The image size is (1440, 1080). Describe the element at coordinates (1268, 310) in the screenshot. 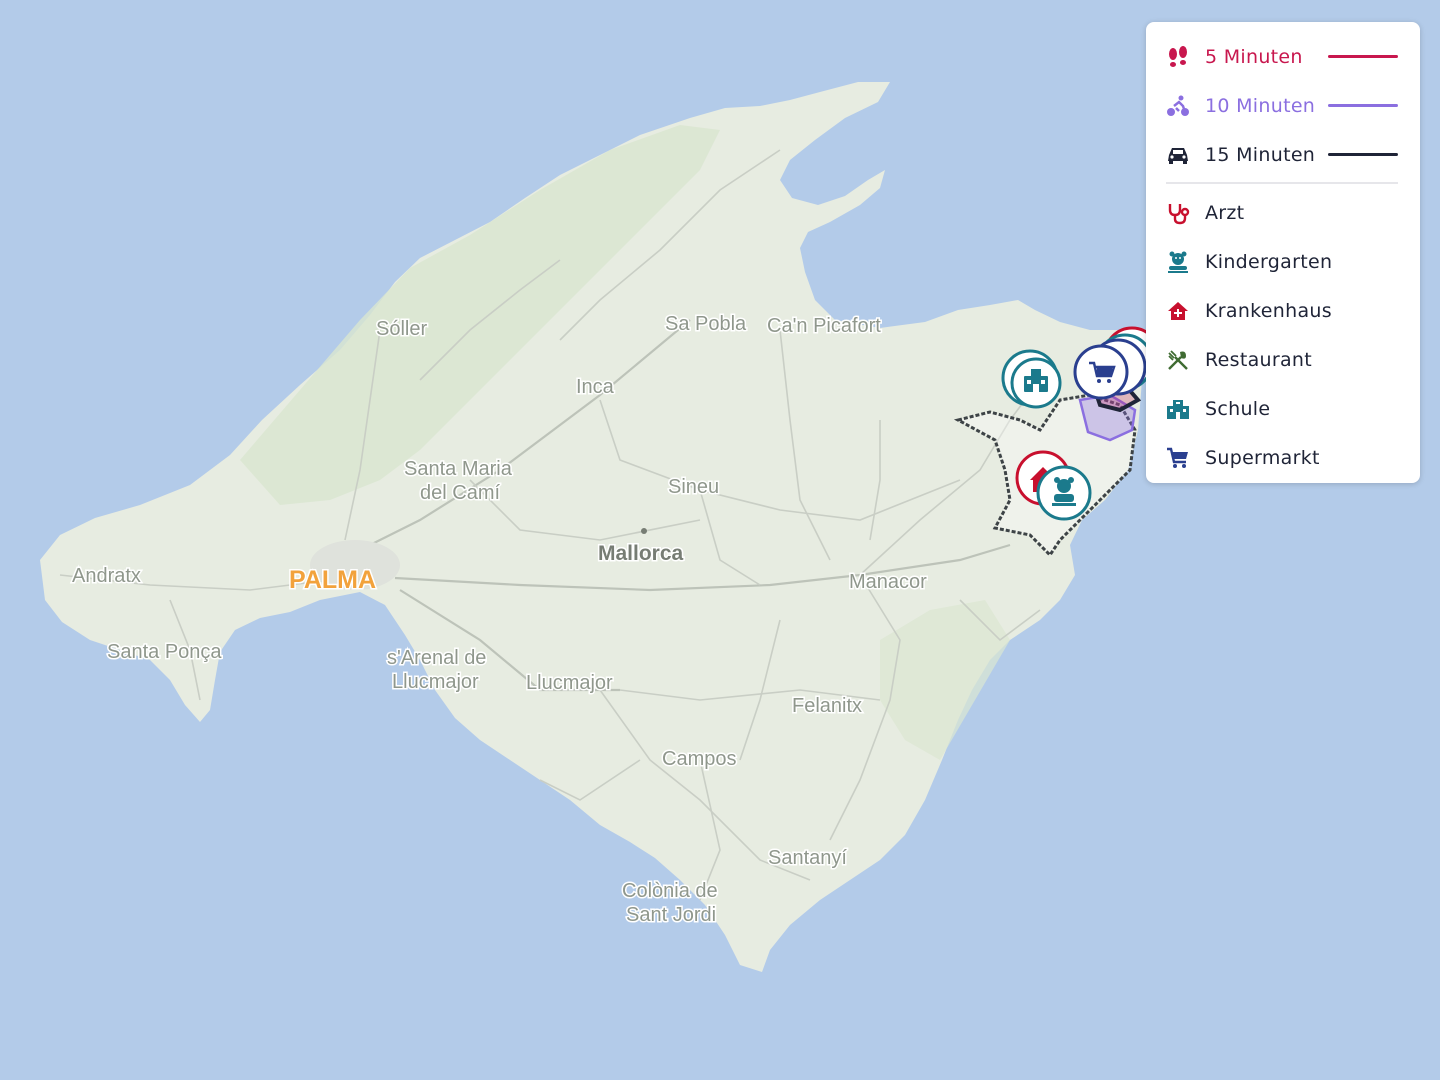

I see `legend-label-krankenhaus: Krankenhaus` at that location.